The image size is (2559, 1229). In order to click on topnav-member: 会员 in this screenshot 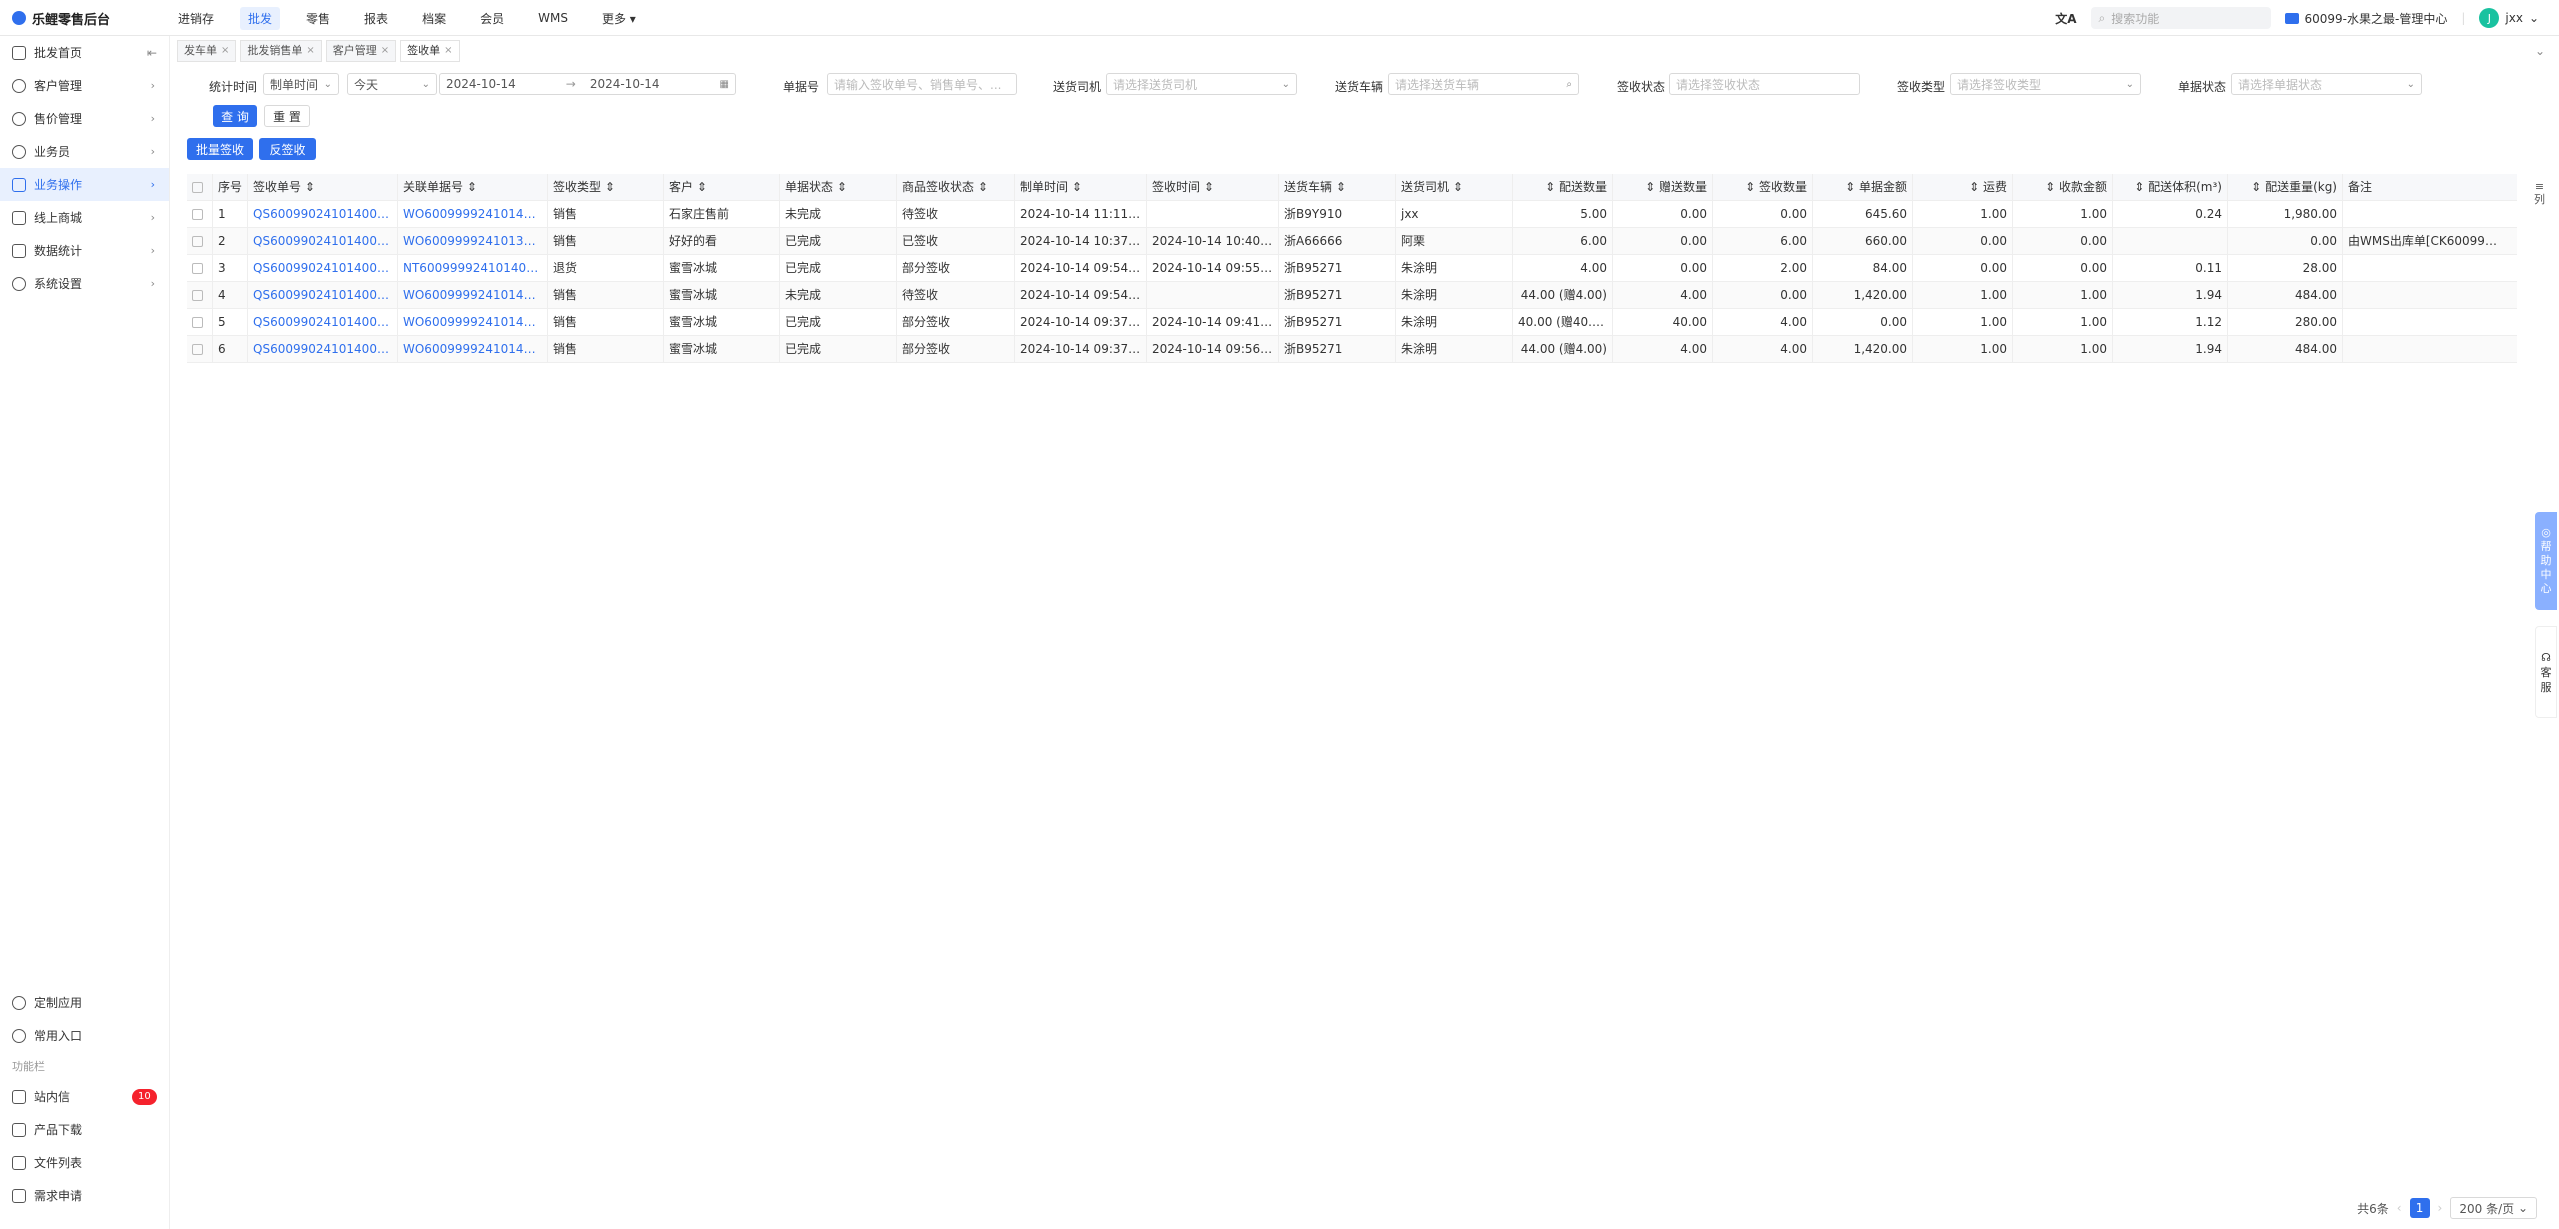, I will do `click(492, 18)`.